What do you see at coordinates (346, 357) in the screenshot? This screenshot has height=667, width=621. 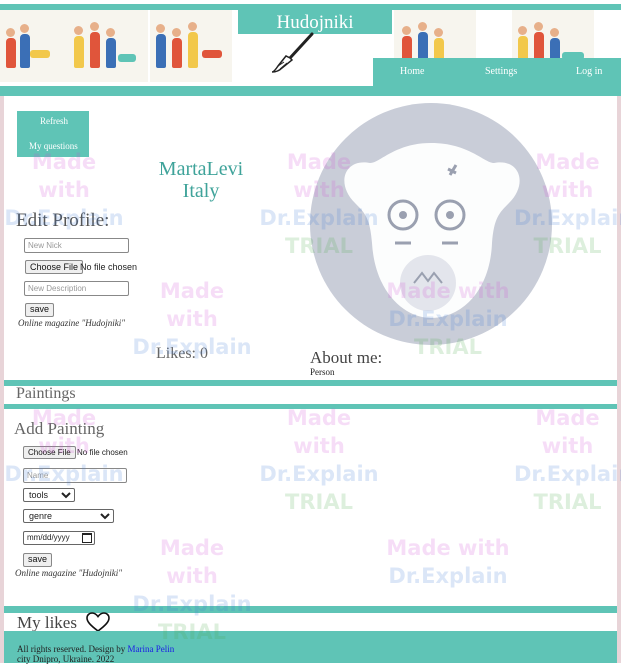 I see `about-me-heading: About me:` at bounding box center [346, 357].